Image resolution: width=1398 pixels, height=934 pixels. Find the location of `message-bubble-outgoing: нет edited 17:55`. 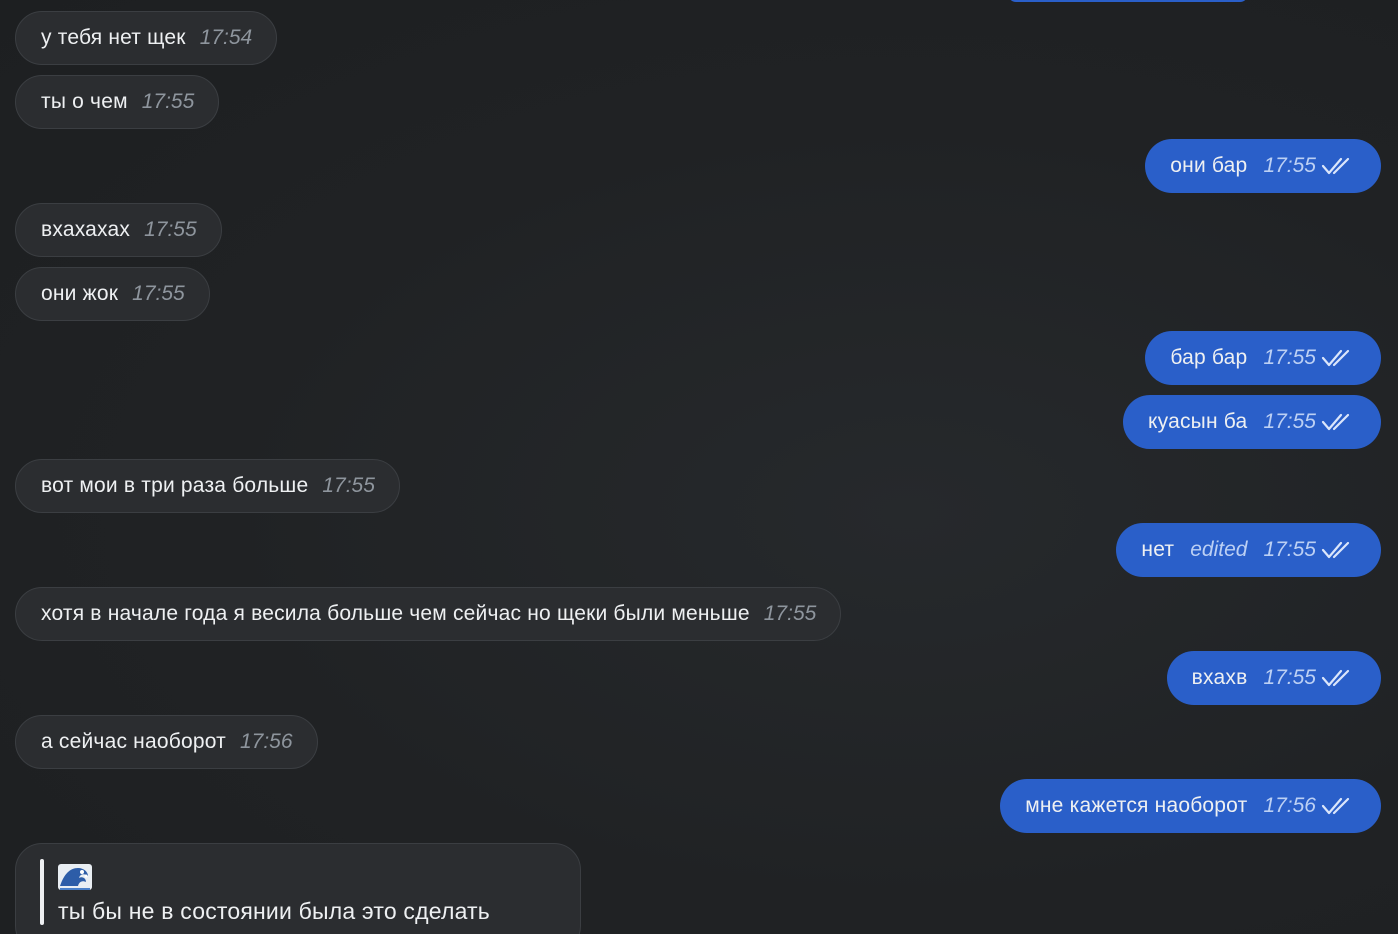

message-bubble-outgoing: нет edited 17:55 is located at coordinates (1248, 550).